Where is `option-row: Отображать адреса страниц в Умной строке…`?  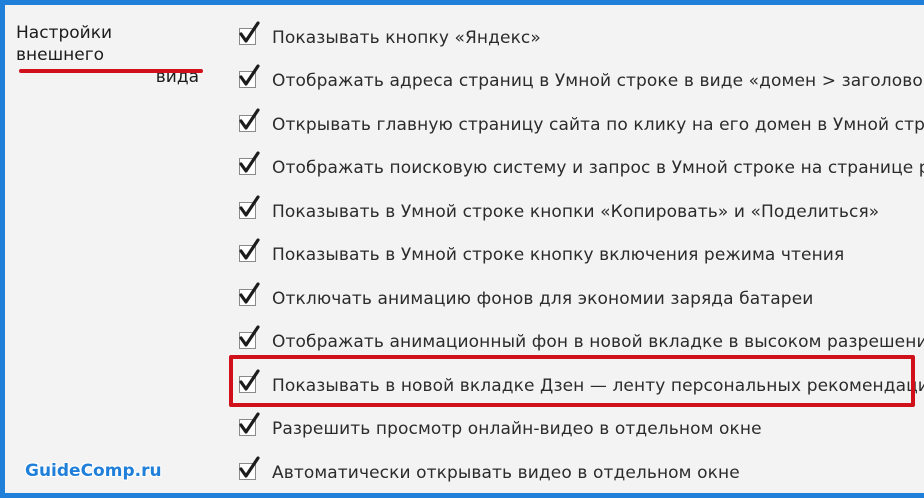
option-row: Отображать адреса страниц в Умной строке… is located at coordinates (581, 80).